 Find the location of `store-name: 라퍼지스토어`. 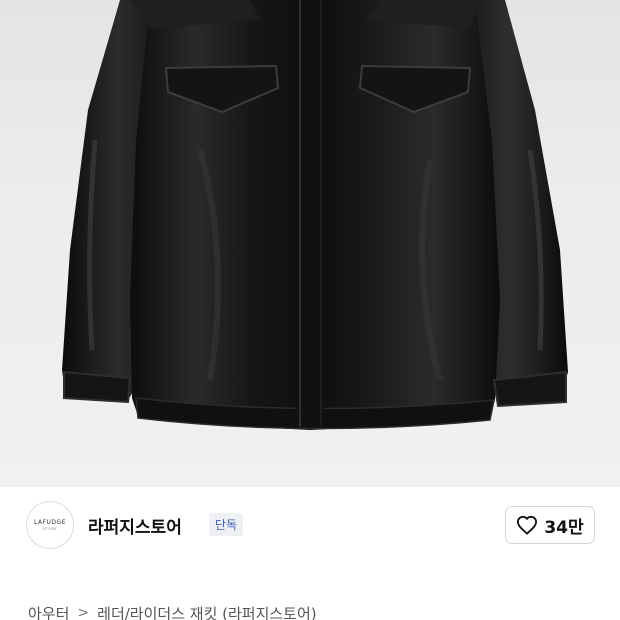

store-name: 라퍼지스토어 is located at coordinates (135, 525).